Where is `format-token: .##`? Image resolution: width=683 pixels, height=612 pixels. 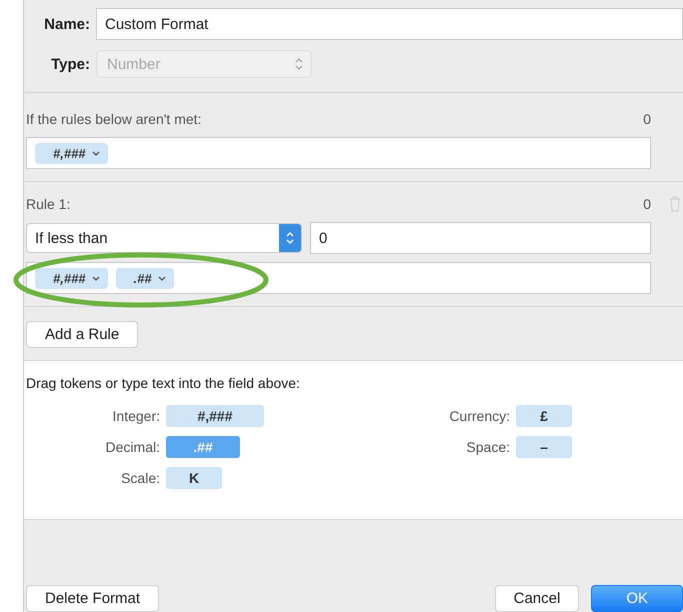 format-token: .## is located at coordinates (145, 278).